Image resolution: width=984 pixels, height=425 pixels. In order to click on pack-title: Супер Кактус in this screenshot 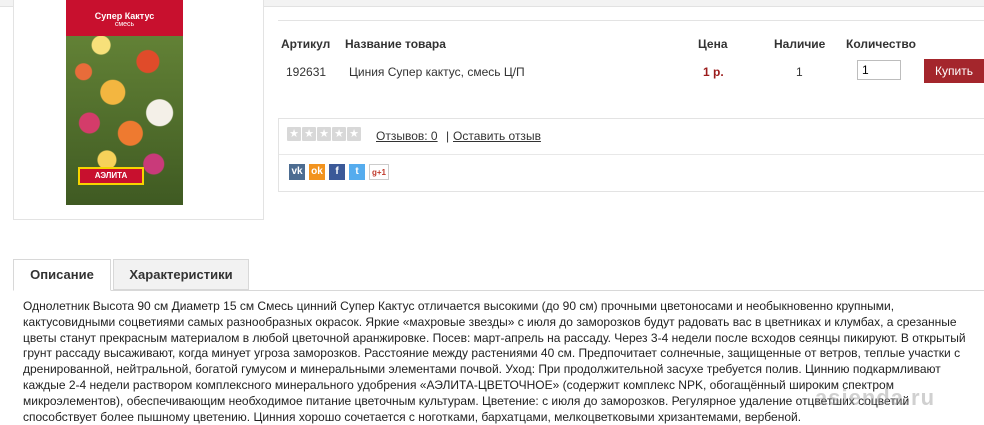, I will do `click(124, 16)`.